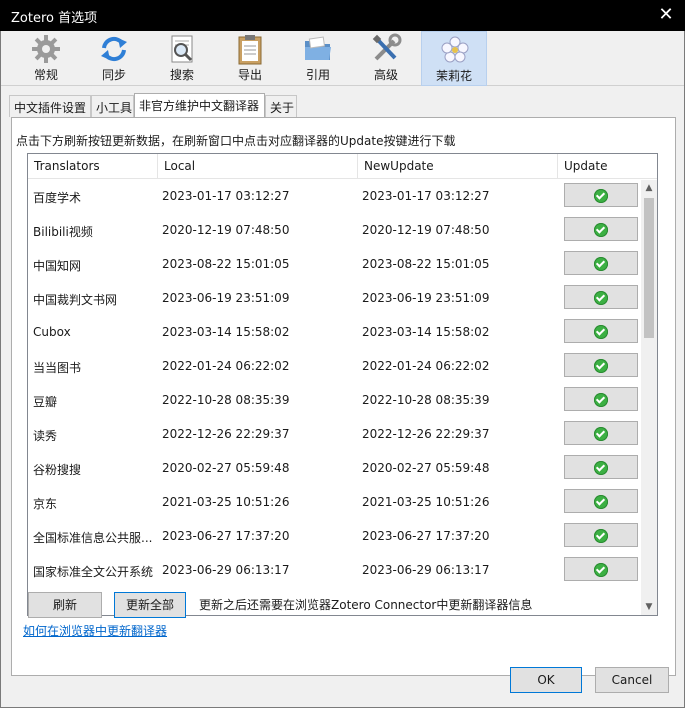 This screenshot has width=685, height=708. I want to click on column-header-local: Local, so click(258, 166).